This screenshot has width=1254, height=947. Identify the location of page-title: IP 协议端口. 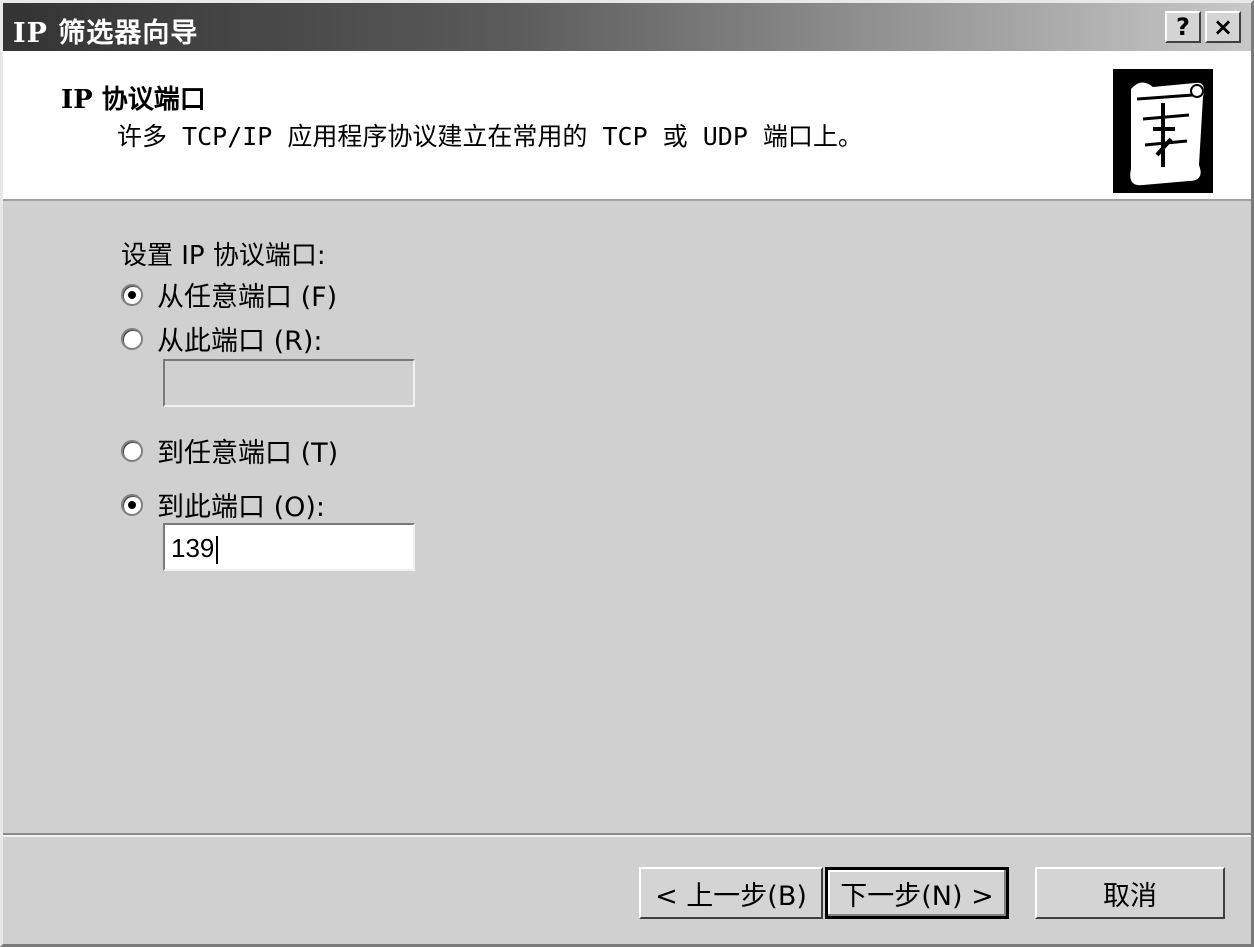
(133, 100).